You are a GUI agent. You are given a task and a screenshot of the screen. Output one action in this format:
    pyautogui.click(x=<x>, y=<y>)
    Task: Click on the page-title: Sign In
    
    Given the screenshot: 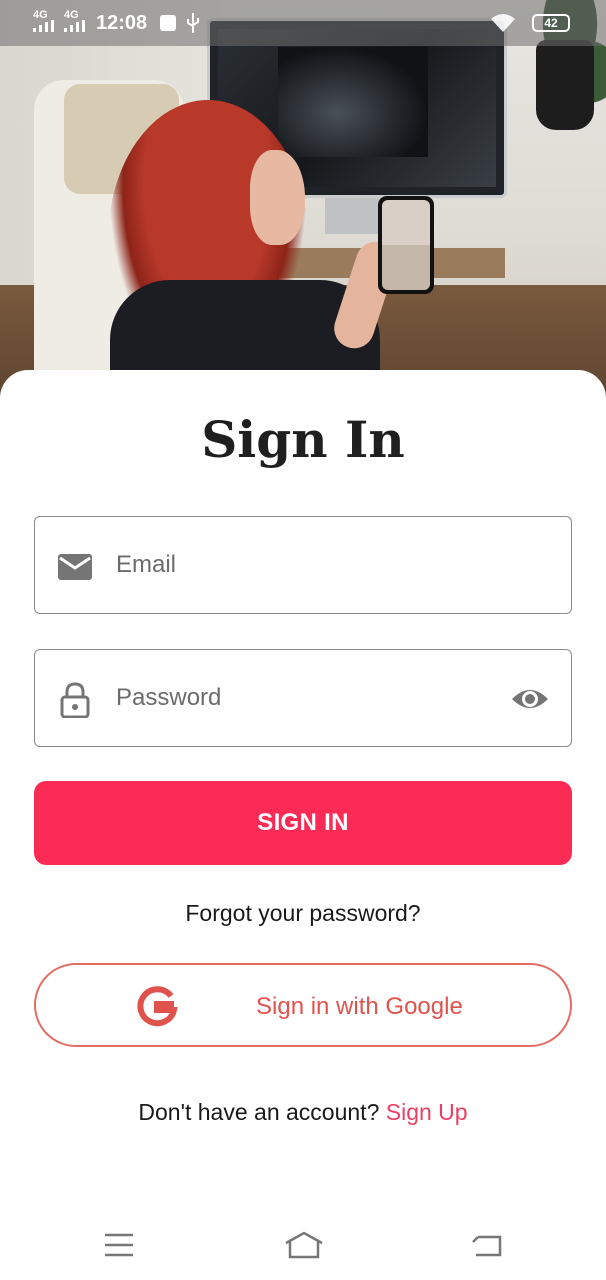 What is the action you would take?
    pyautogui.click(x=303, y=439)
    